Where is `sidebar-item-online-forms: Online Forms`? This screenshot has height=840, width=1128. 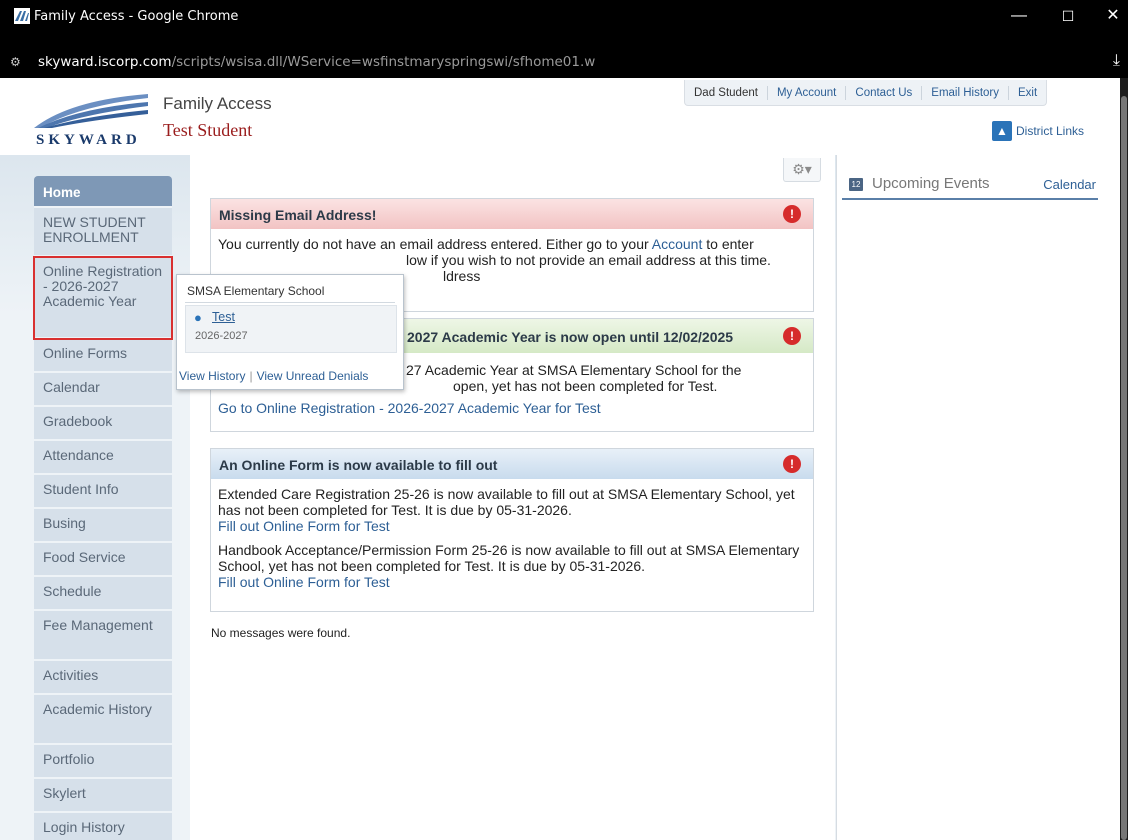
sidebar-item-online-forms: Online Forms is located at coordinates (103, 356).